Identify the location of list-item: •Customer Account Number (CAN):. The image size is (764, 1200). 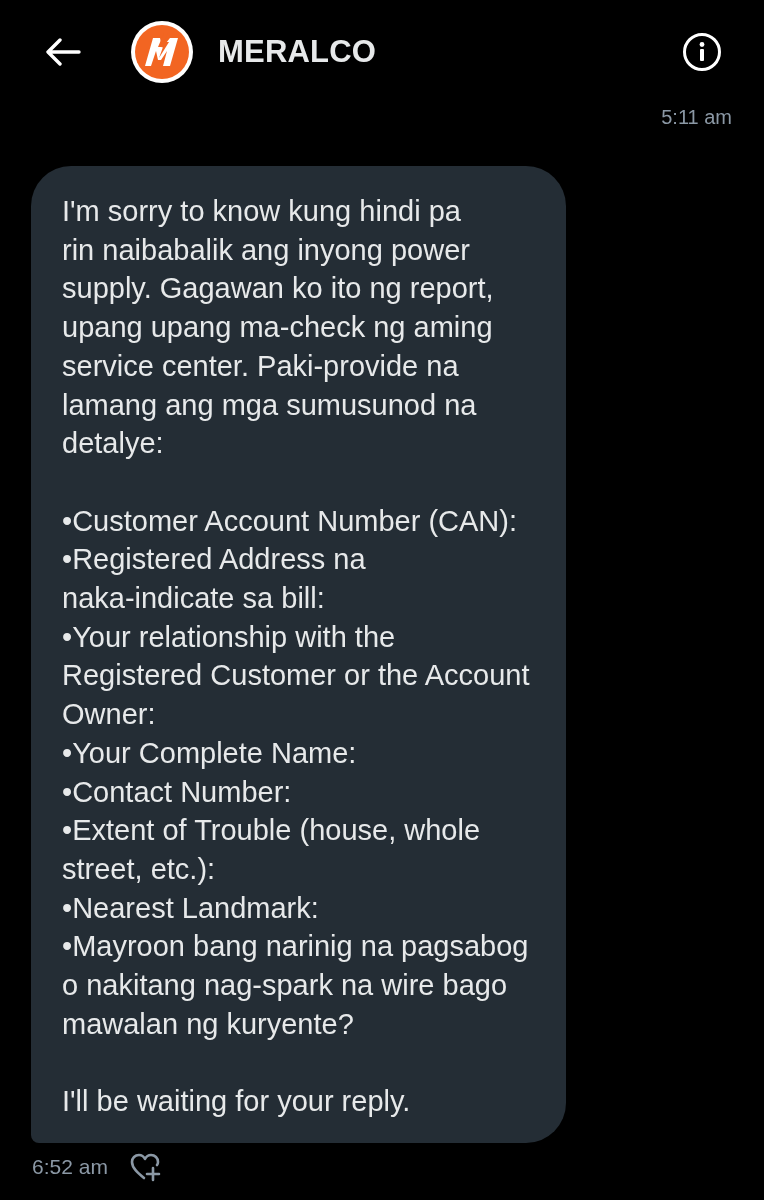
(290, 521).